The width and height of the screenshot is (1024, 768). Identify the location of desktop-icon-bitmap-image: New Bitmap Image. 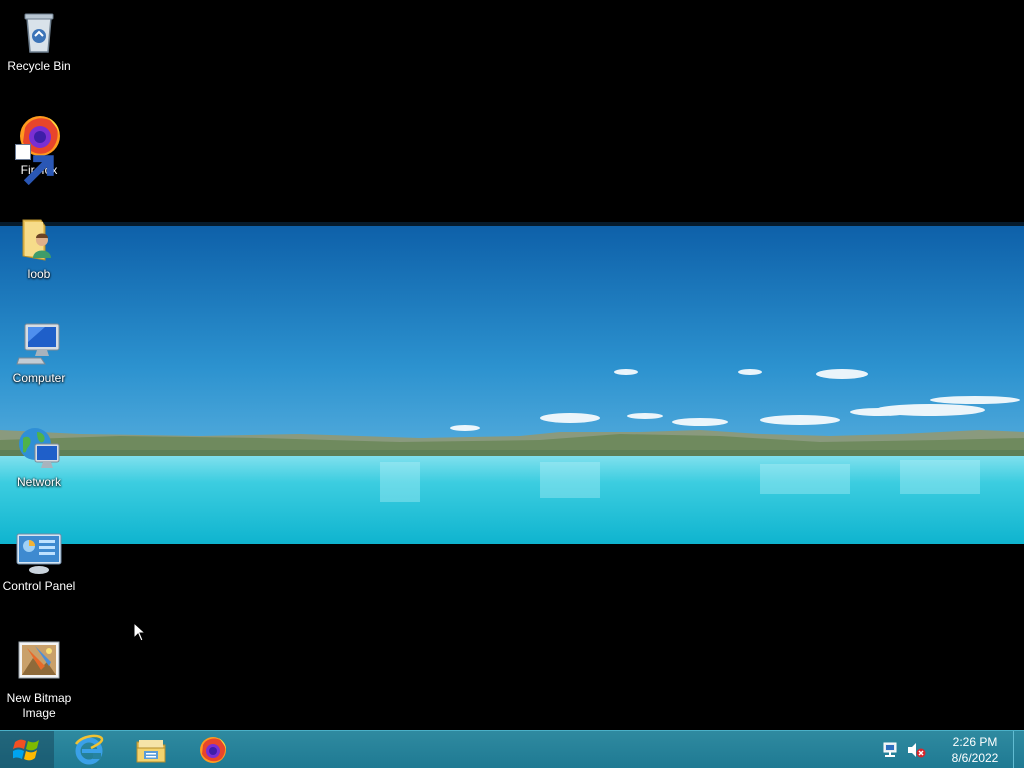
(39, 680).